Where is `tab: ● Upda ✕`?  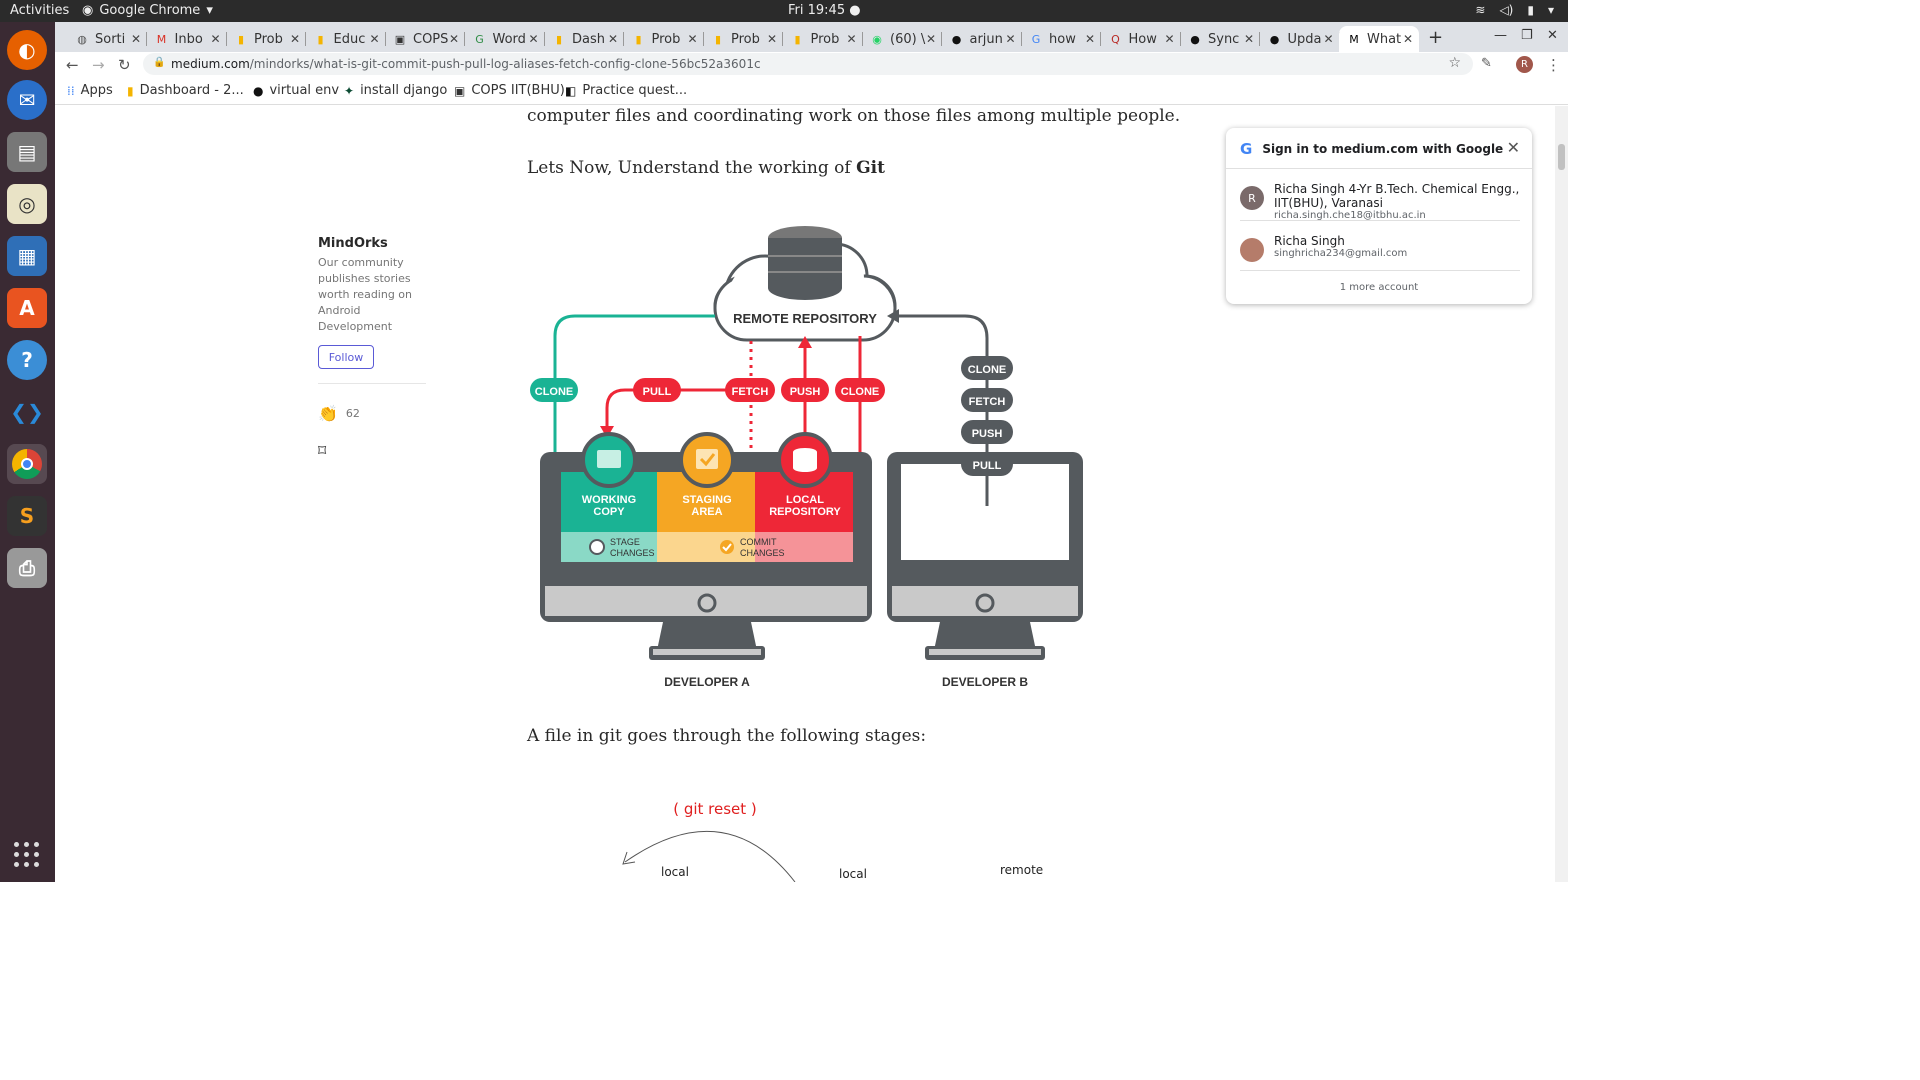
tab: ● Upda ✕ is located at coordinates (1300, 39).